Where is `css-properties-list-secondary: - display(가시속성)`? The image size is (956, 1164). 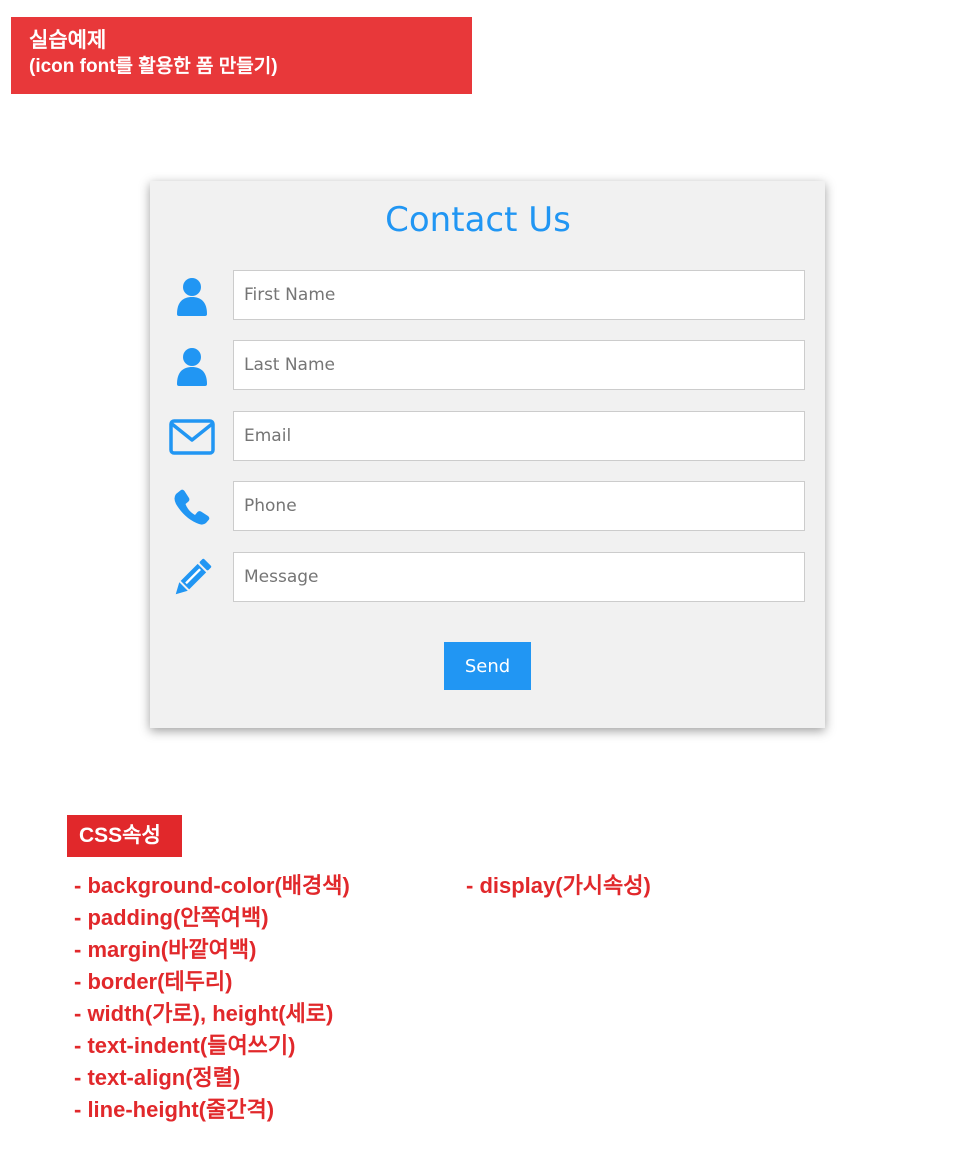 css-properties-list-secondary: - display(가시속성) is located at coordinates (558, 886).